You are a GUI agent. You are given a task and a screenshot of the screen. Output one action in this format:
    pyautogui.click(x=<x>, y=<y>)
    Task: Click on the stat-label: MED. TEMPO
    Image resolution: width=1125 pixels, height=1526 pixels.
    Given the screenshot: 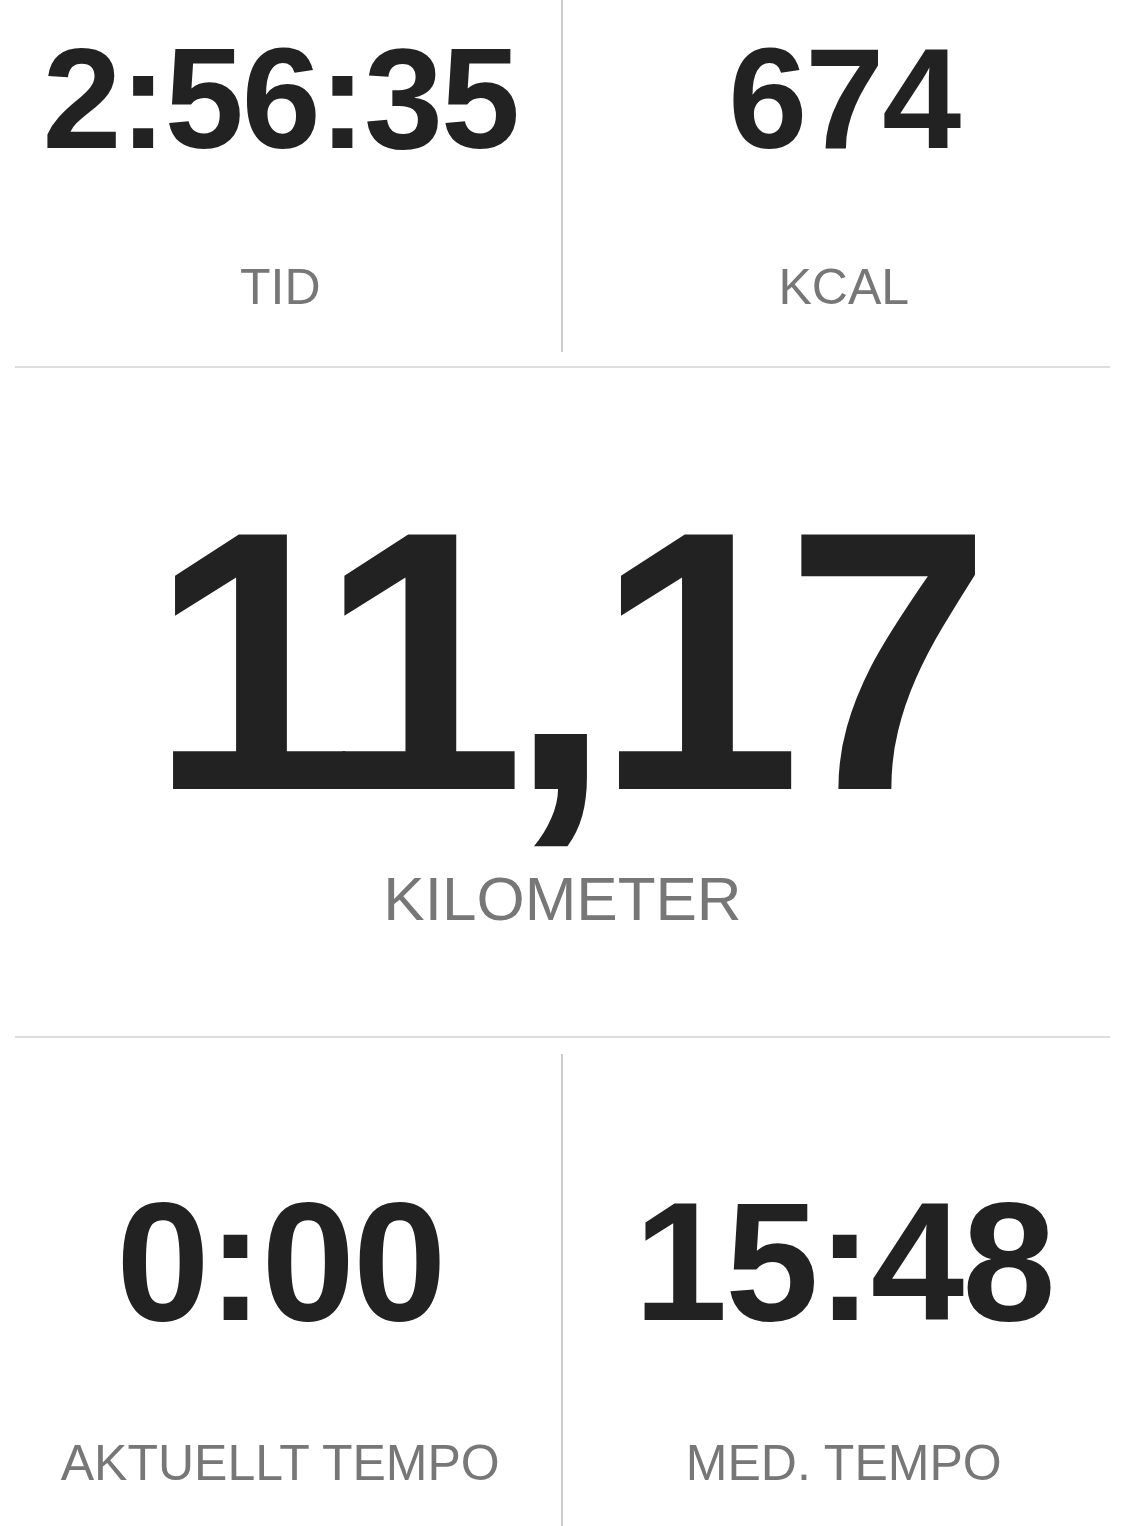 What is the action you would take?
    pyautogui.click(x=843, y=1463)
    